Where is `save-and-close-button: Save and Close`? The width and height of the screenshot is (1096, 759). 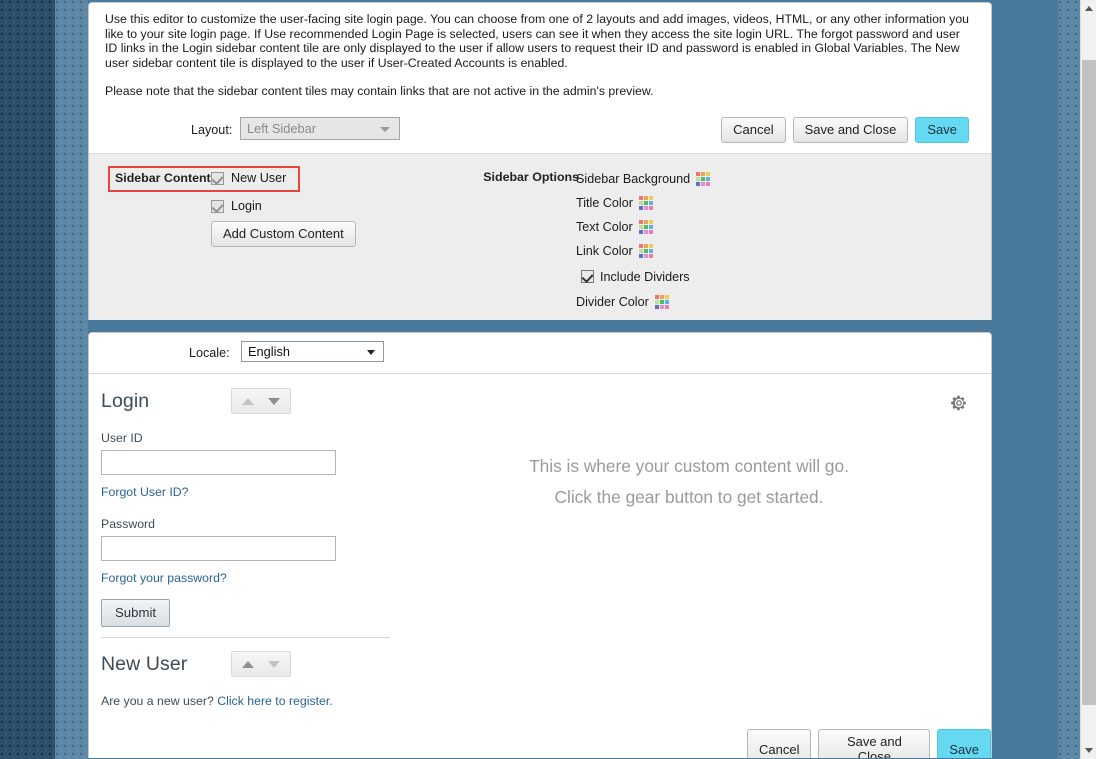
save-and-close-button: Save and Close is located at coordinates (850, 130).